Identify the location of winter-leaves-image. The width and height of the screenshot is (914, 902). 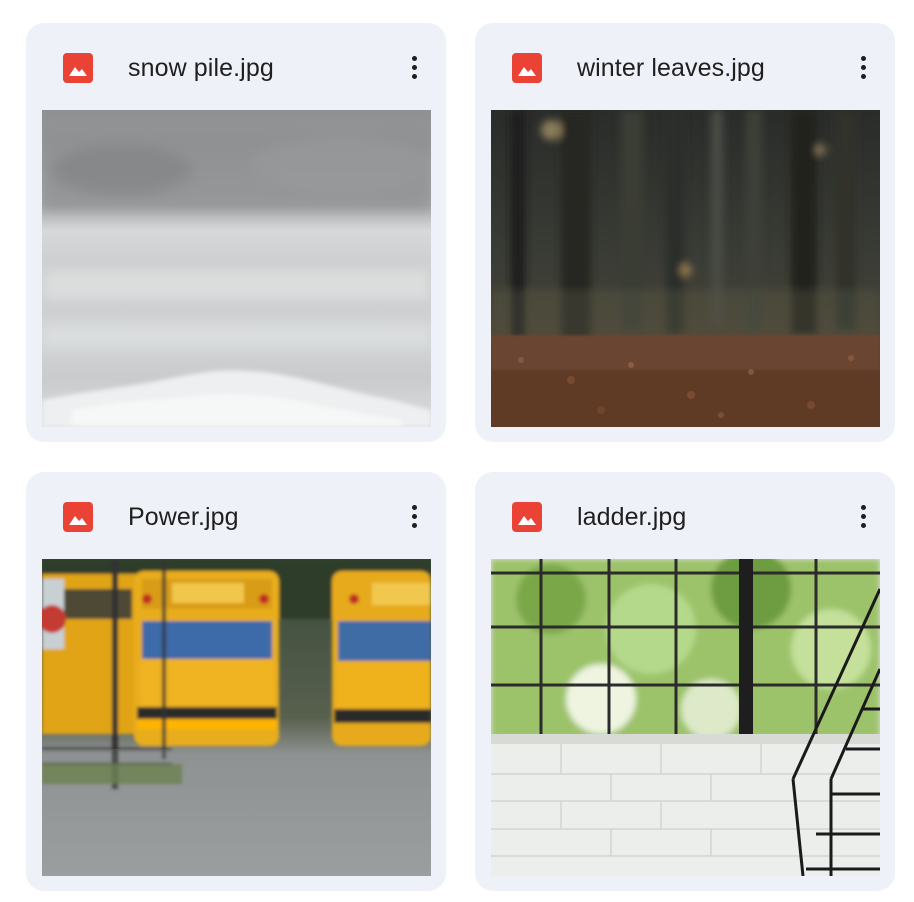
(685, 268).